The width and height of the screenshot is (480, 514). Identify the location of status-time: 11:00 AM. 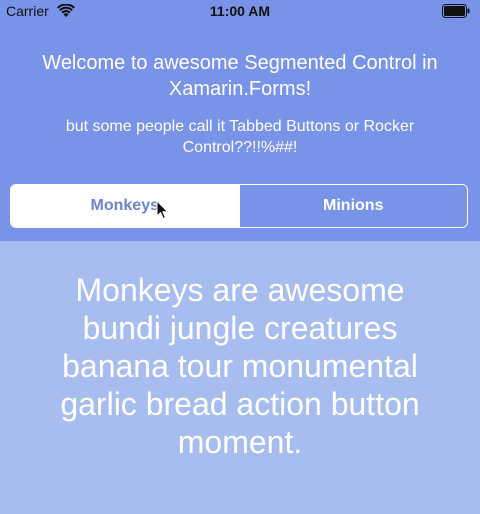
(240, 11).